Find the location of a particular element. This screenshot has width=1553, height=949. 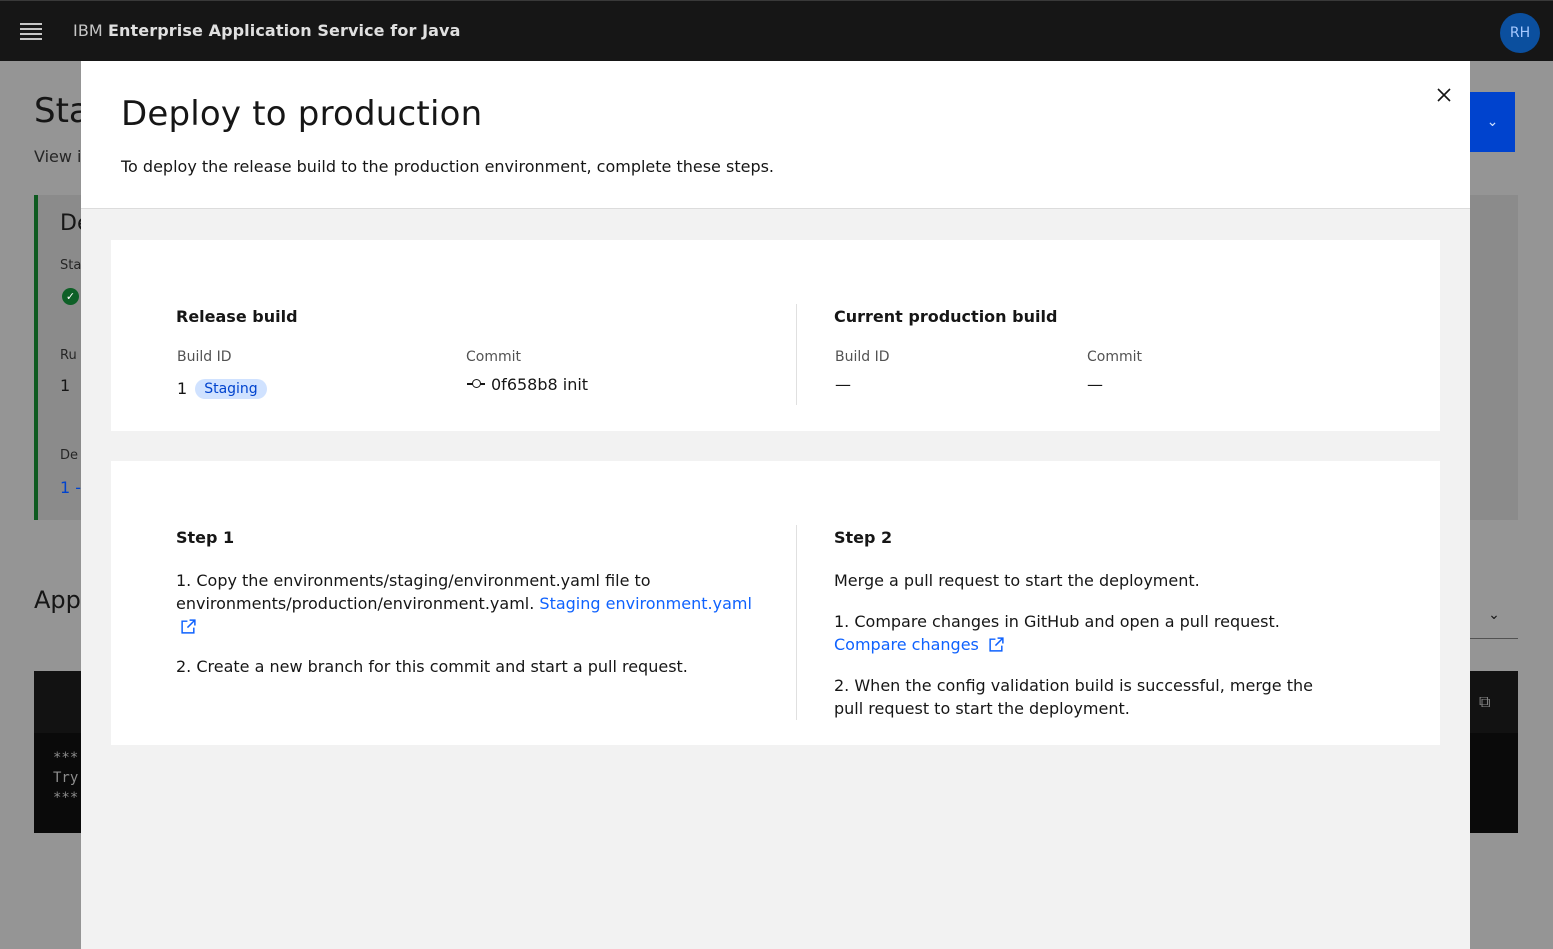

deployment-link: 1 - is located at coordinates (70, 487).